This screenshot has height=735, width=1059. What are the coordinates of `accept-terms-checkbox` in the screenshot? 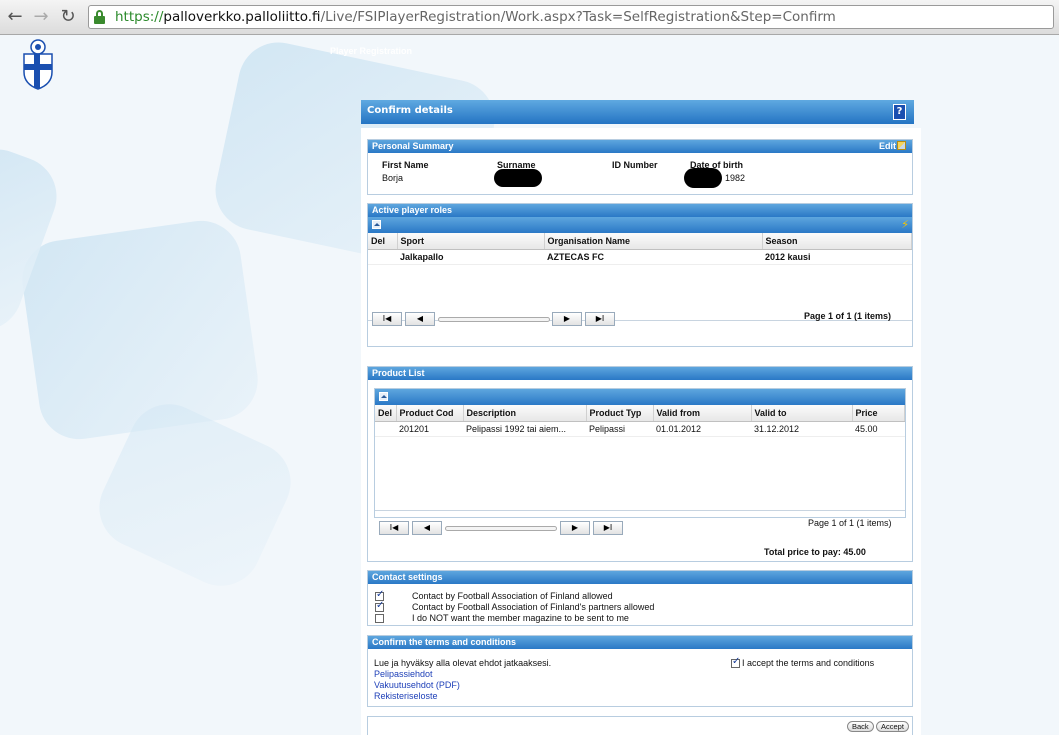 It's located at (735, 662).